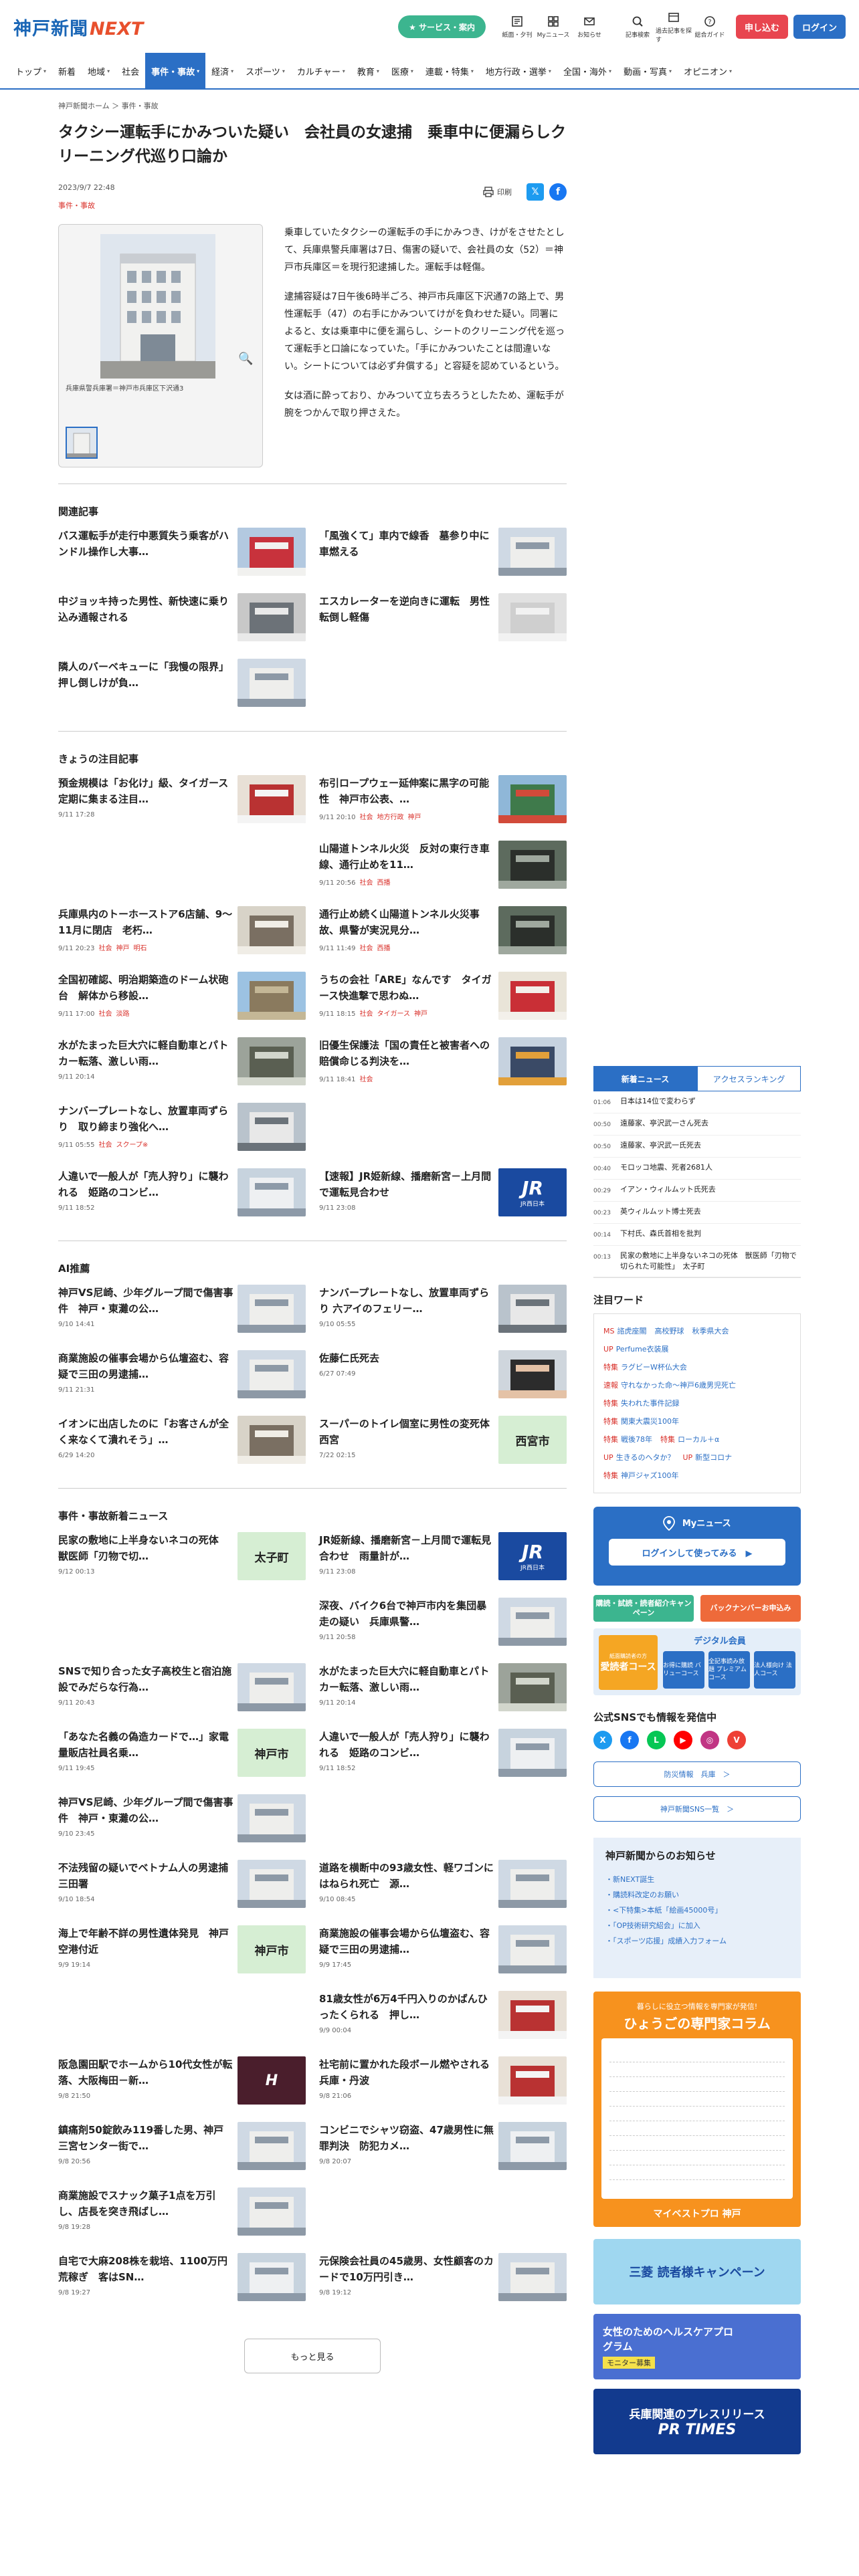 This screenshot has width=859, height=2576. Describe the element at coordinates (650, 1403) in the screenshot. I see `trending-word-link: 失われた事件記録` at that location.